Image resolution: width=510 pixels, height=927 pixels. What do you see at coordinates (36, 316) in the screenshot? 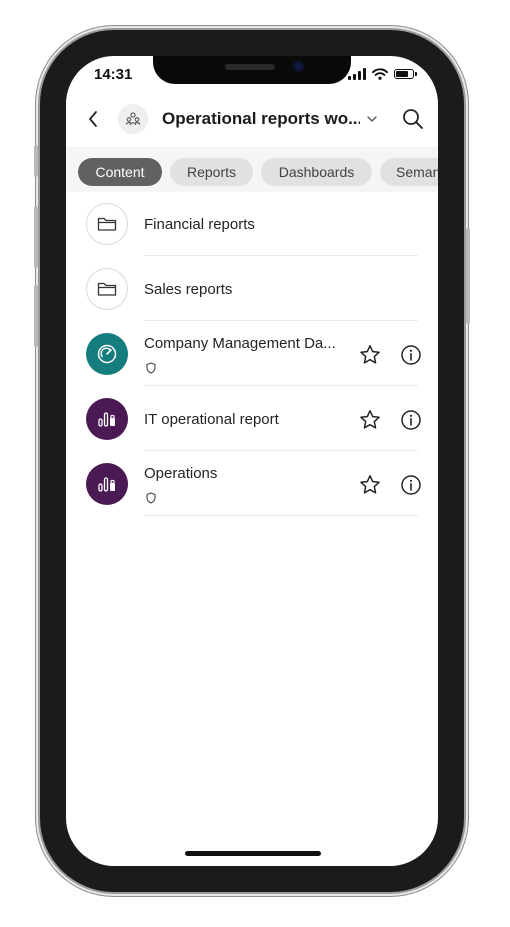
I see `volume-down-button` at bounding box center [36, 316].